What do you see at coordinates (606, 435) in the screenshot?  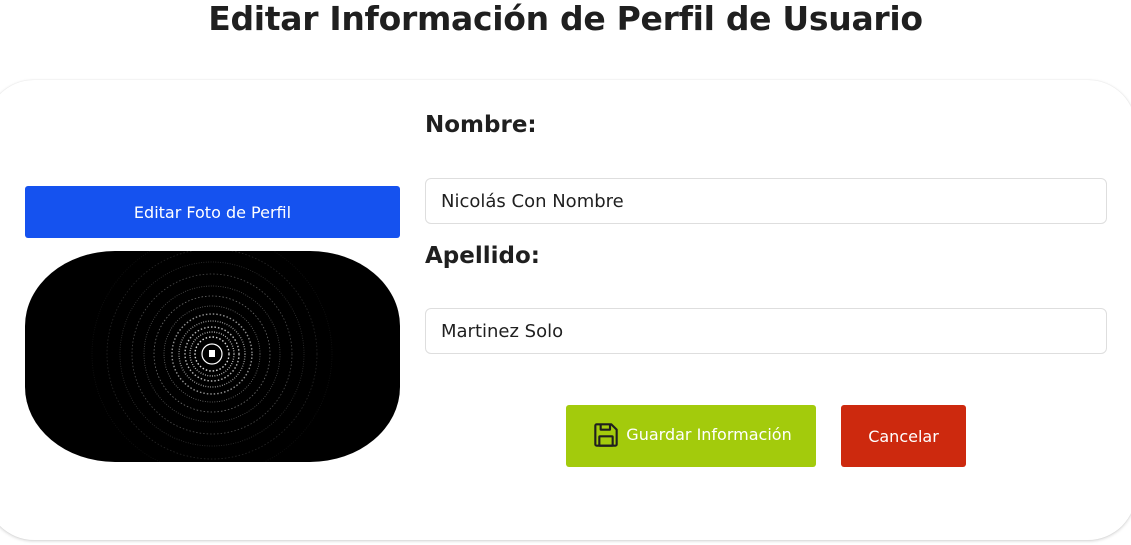 I see `floppy-disk-icon` at bounding box center [606, 435].